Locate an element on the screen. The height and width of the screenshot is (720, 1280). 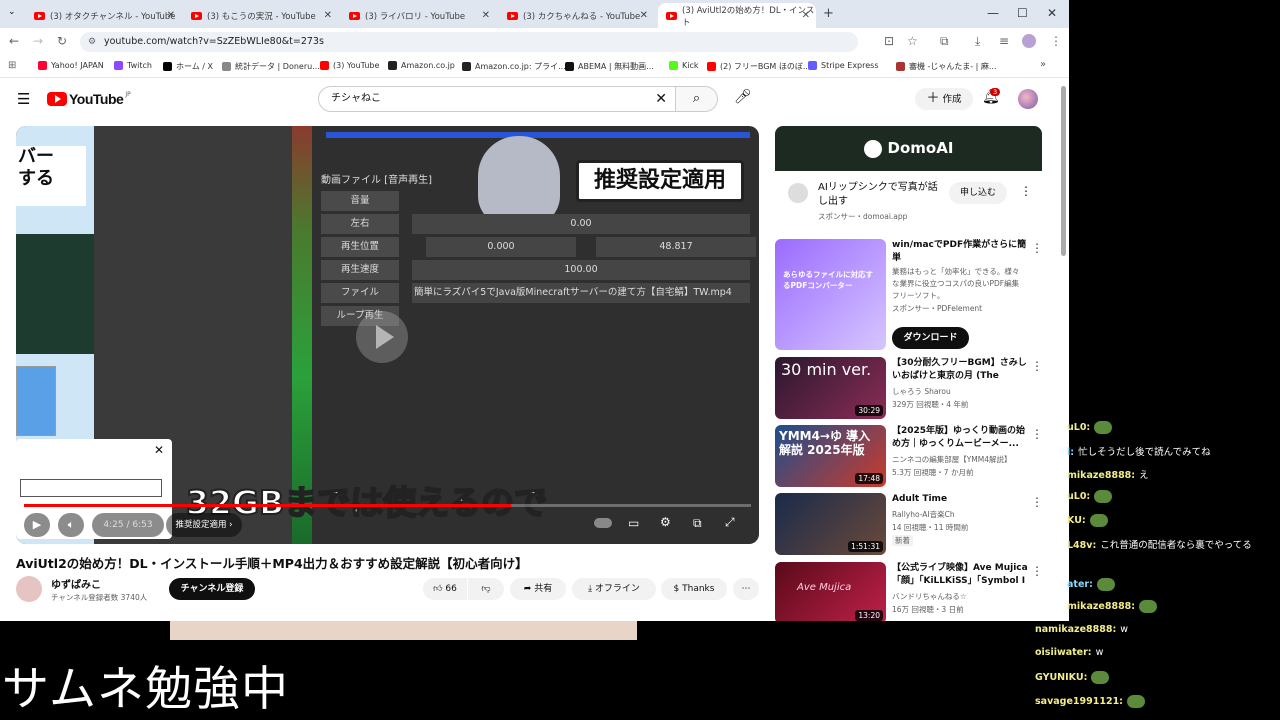
ad-apply-button: 申し込む is located at coordinates (978, 193).